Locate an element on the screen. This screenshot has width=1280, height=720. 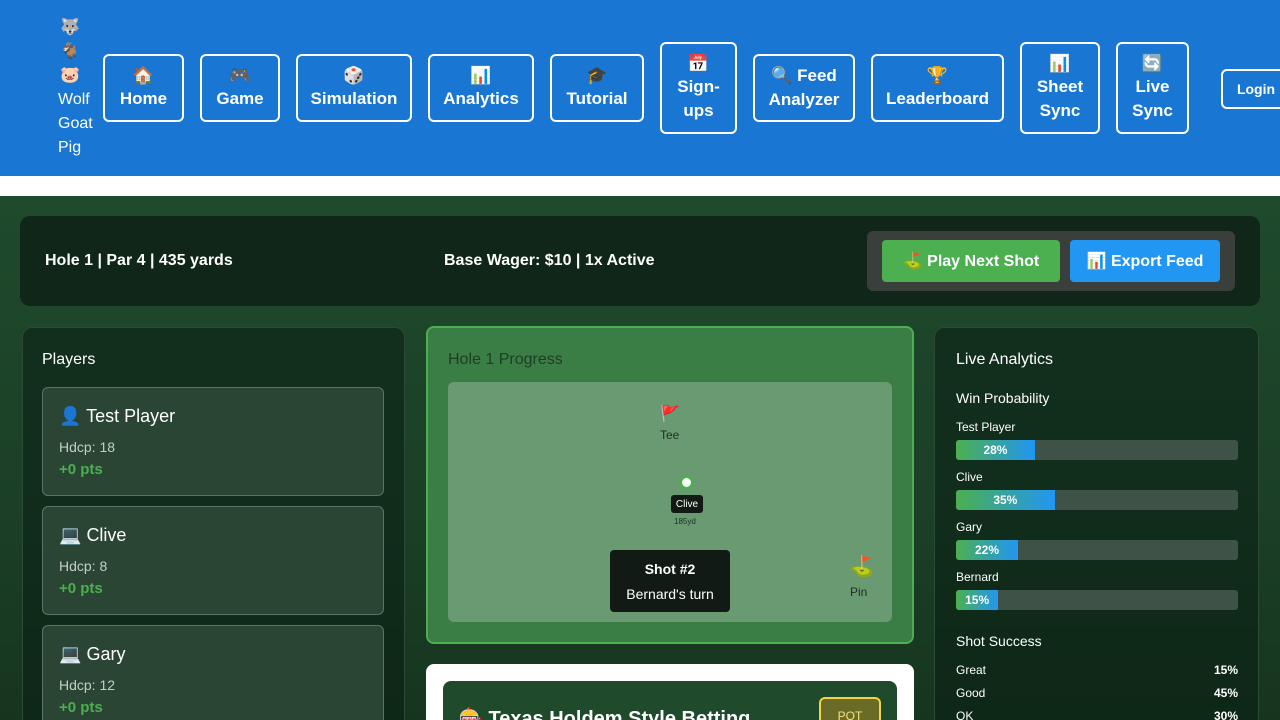
nav-divider is located at coordinates (640, 186).